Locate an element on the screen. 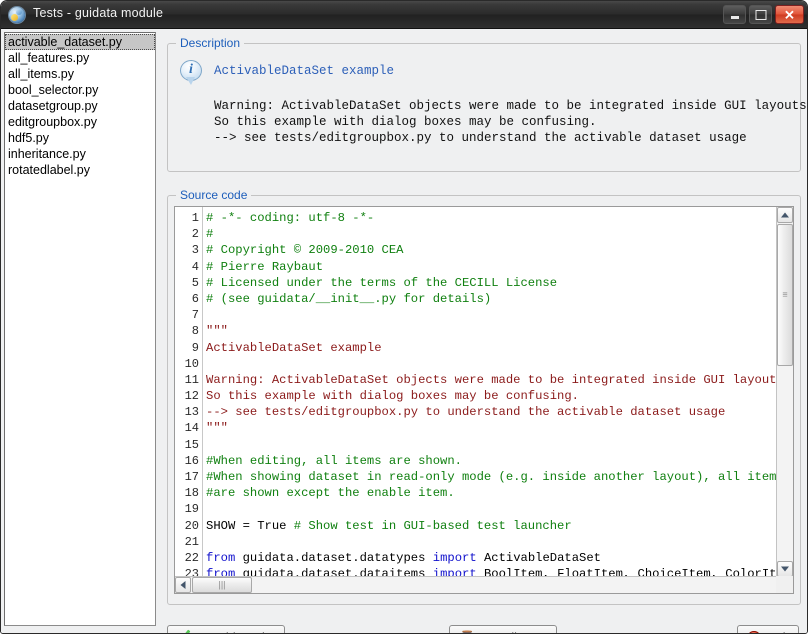 This screenshot has width=808, height=634. code-token: ActivableDataSet example is located at coordinates (294, 347).